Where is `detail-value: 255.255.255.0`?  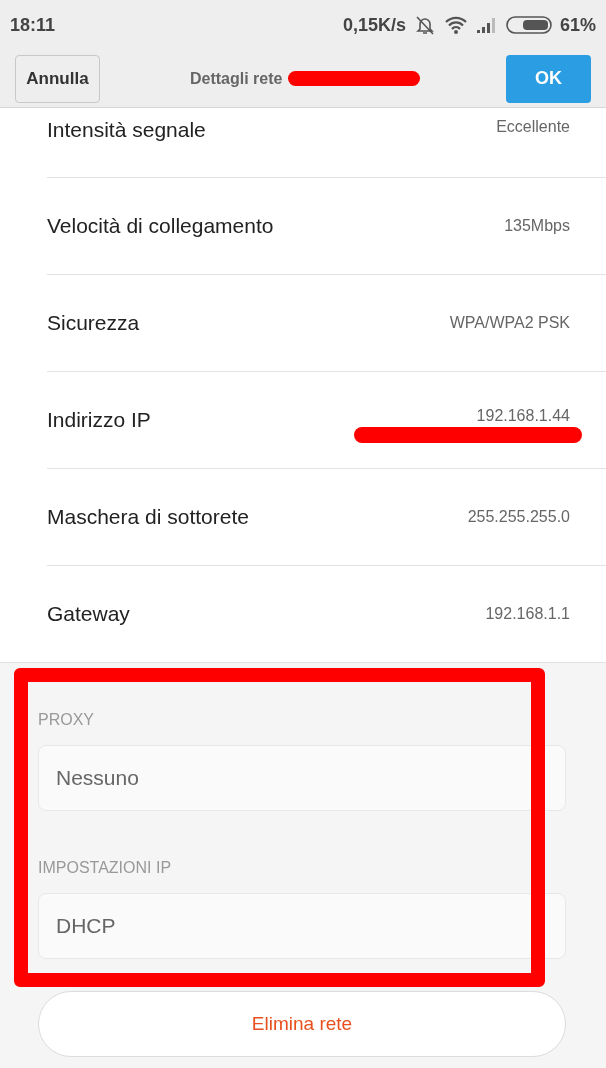
detail-value: 255.255.255.0 is located at coordinates (518, 517).